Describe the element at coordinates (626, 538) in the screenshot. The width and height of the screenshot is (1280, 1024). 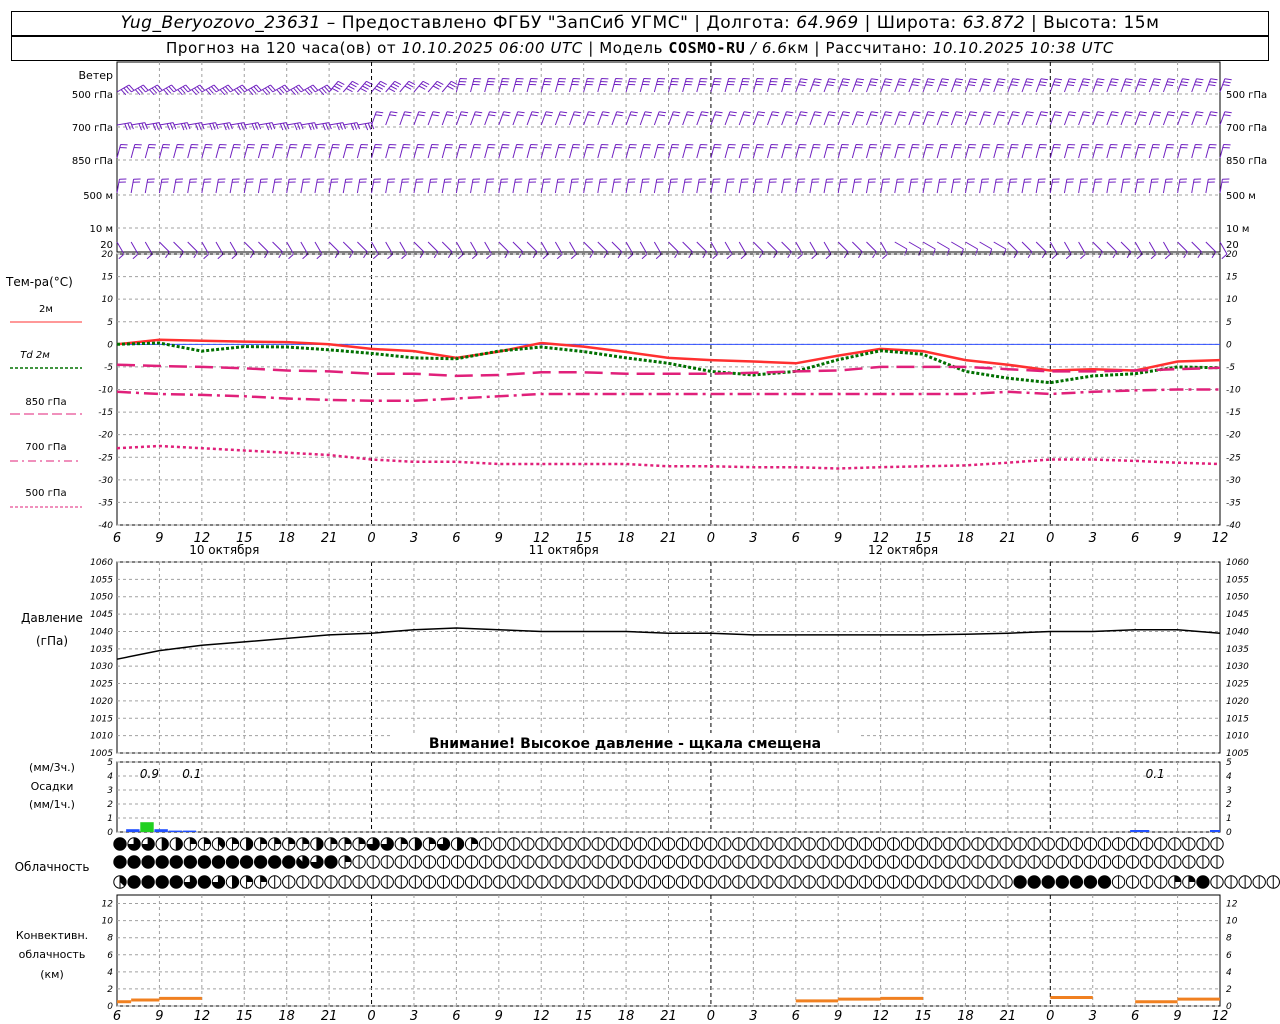
I see `x-tick-label: 18` at that location.